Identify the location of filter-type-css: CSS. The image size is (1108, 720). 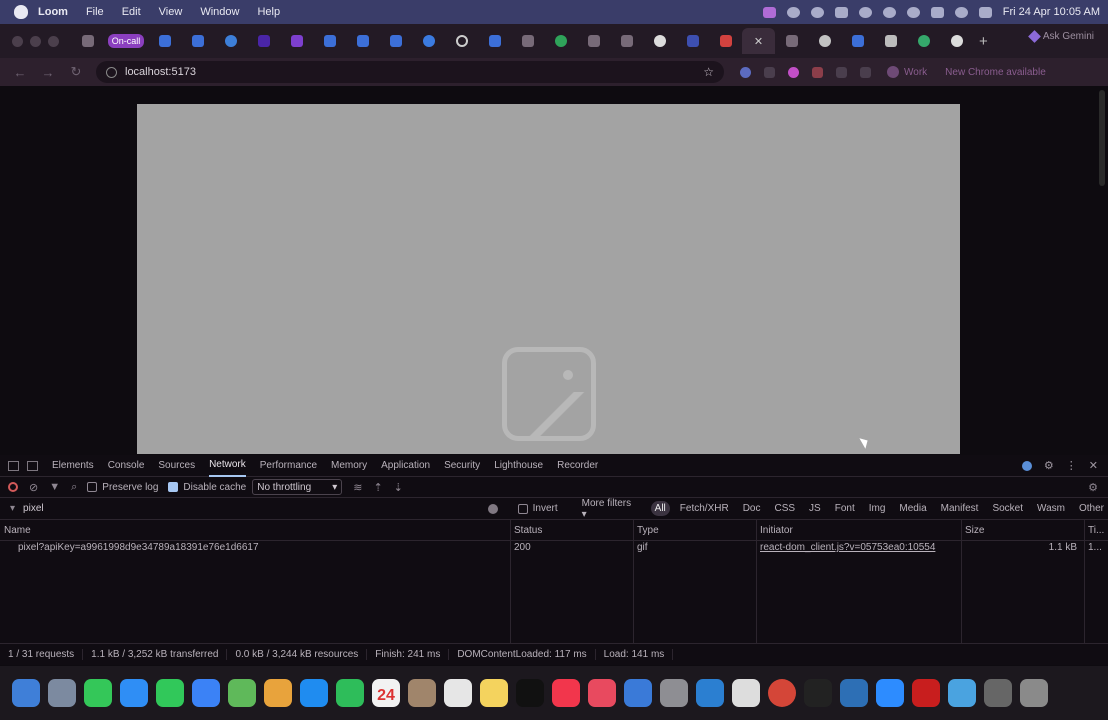
(784, 508).